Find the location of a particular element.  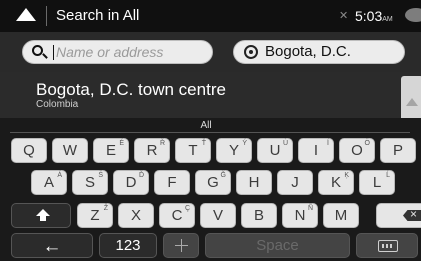

key-w: W is located at coordinates (70, 150).